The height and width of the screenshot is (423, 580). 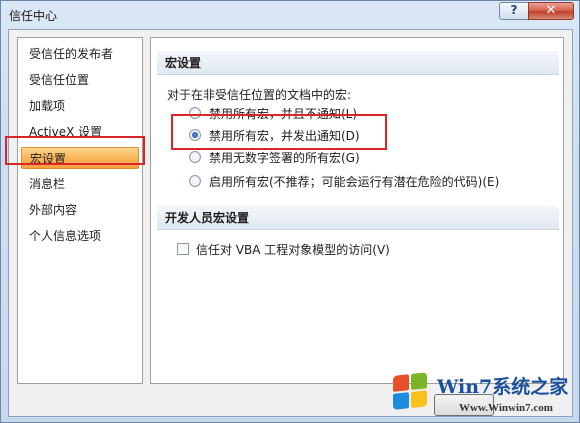 I want to click on developer-settings-header: 开发人员宏设置, so click(x=358, y=218).